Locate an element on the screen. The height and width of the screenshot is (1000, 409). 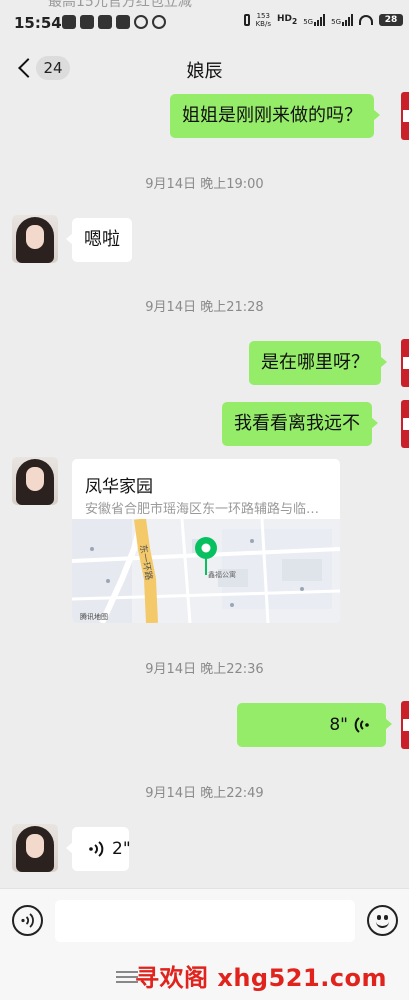
status-bar: 最高15元官方红包立减 15:54 153 KB/s HD2 5G 5G 28 is located at coordinates (204, 23).